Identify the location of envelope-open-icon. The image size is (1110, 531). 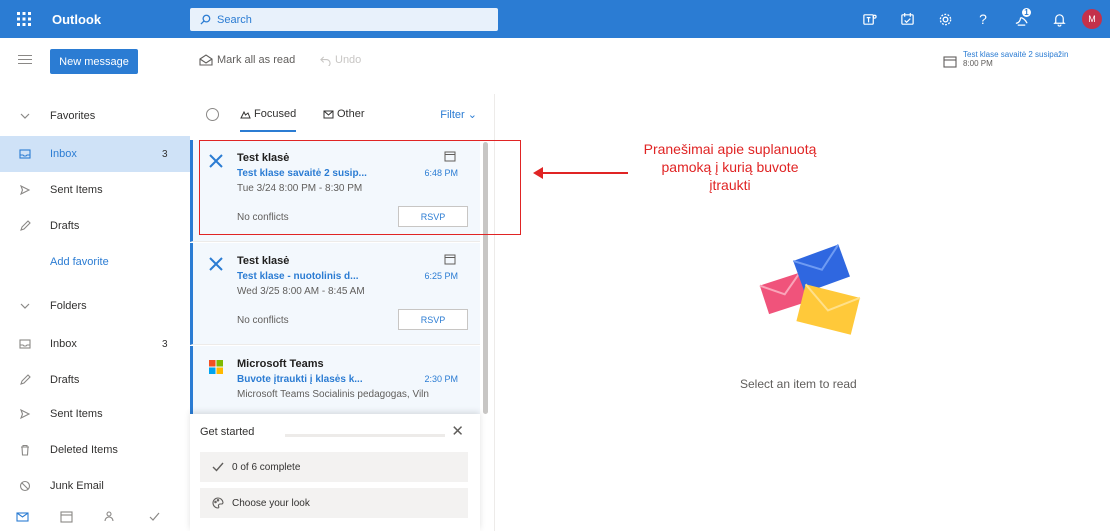
(206, 60).